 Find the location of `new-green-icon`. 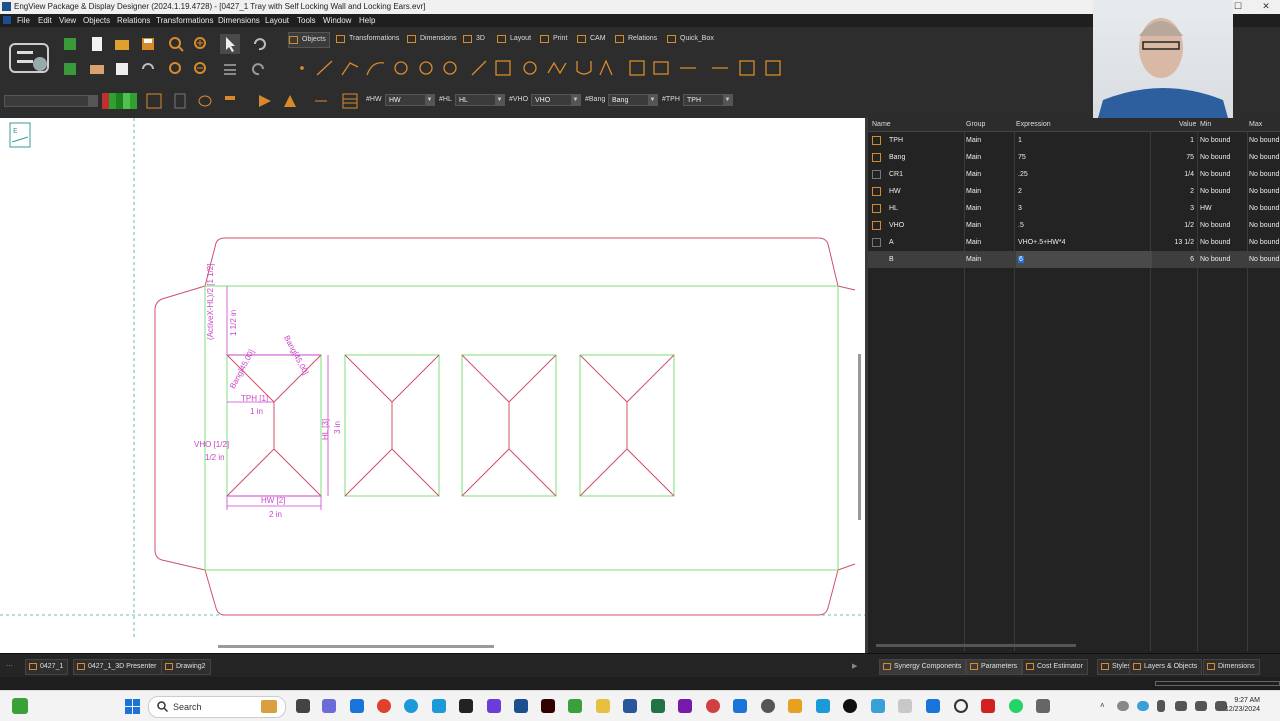

new-green-icon is located at coordinates (70, 69).